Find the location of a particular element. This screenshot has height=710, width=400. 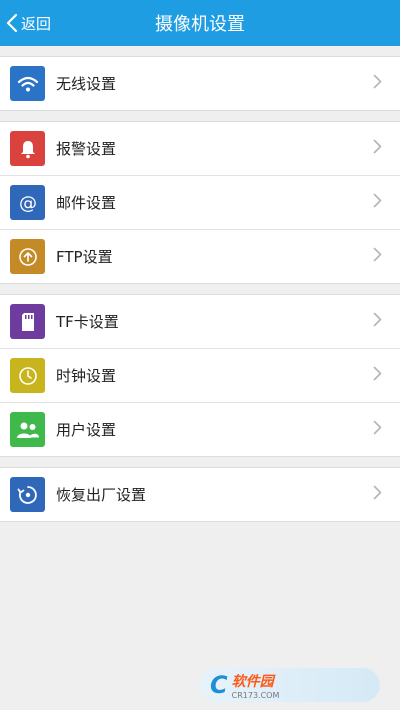

settings-row-label: 用户设置 is located at coordinates (86, 430).